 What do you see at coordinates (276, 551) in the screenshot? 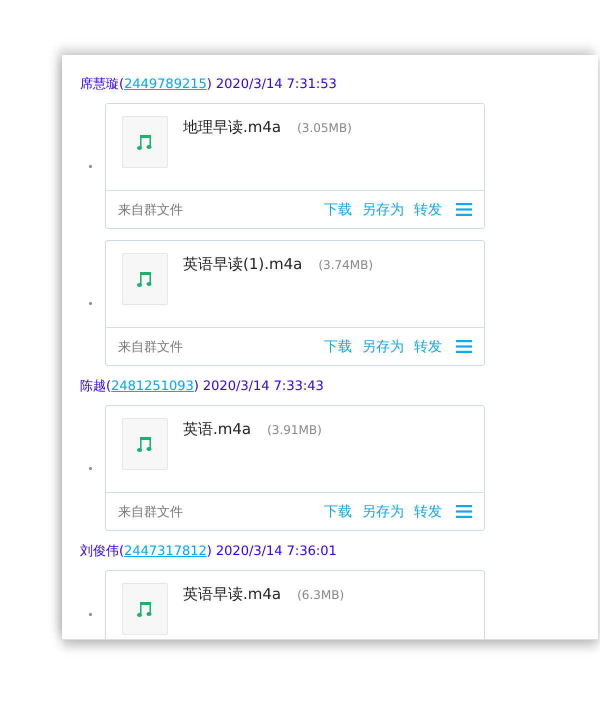
I see `message-time: 2020/3/14 7:36:01` at bounding box center [276, 551].